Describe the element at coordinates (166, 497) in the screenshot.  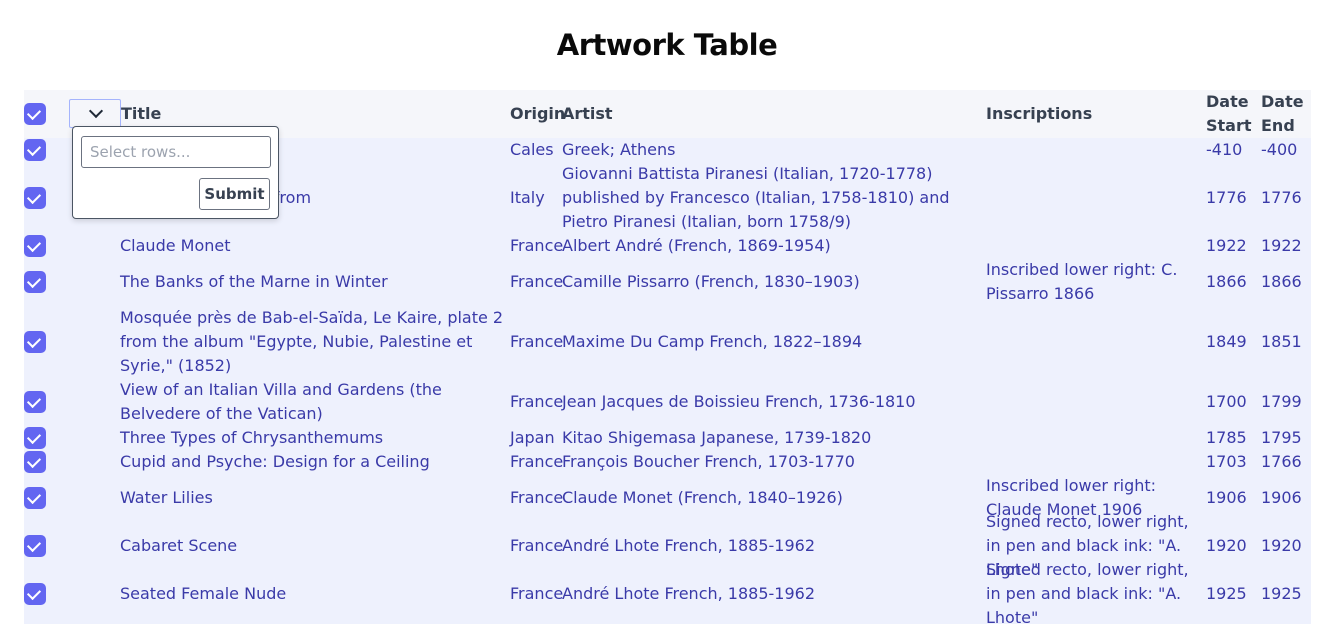
I see `cell-title: Water Lilies` at that location.